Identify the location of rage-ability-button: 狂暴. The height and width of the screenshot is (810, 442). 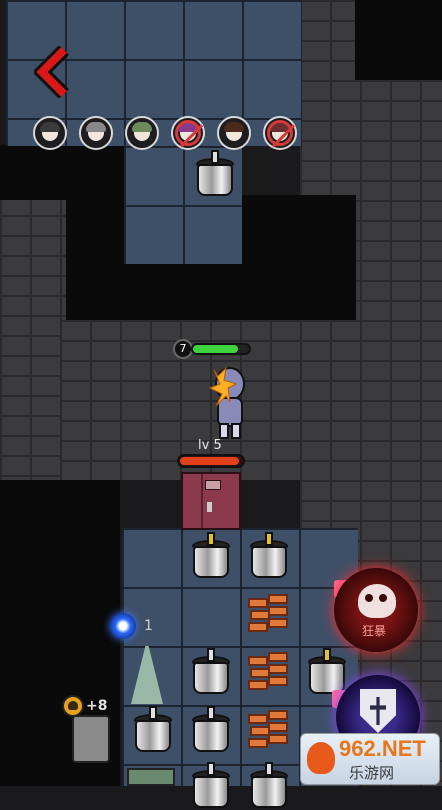
(376, 610).